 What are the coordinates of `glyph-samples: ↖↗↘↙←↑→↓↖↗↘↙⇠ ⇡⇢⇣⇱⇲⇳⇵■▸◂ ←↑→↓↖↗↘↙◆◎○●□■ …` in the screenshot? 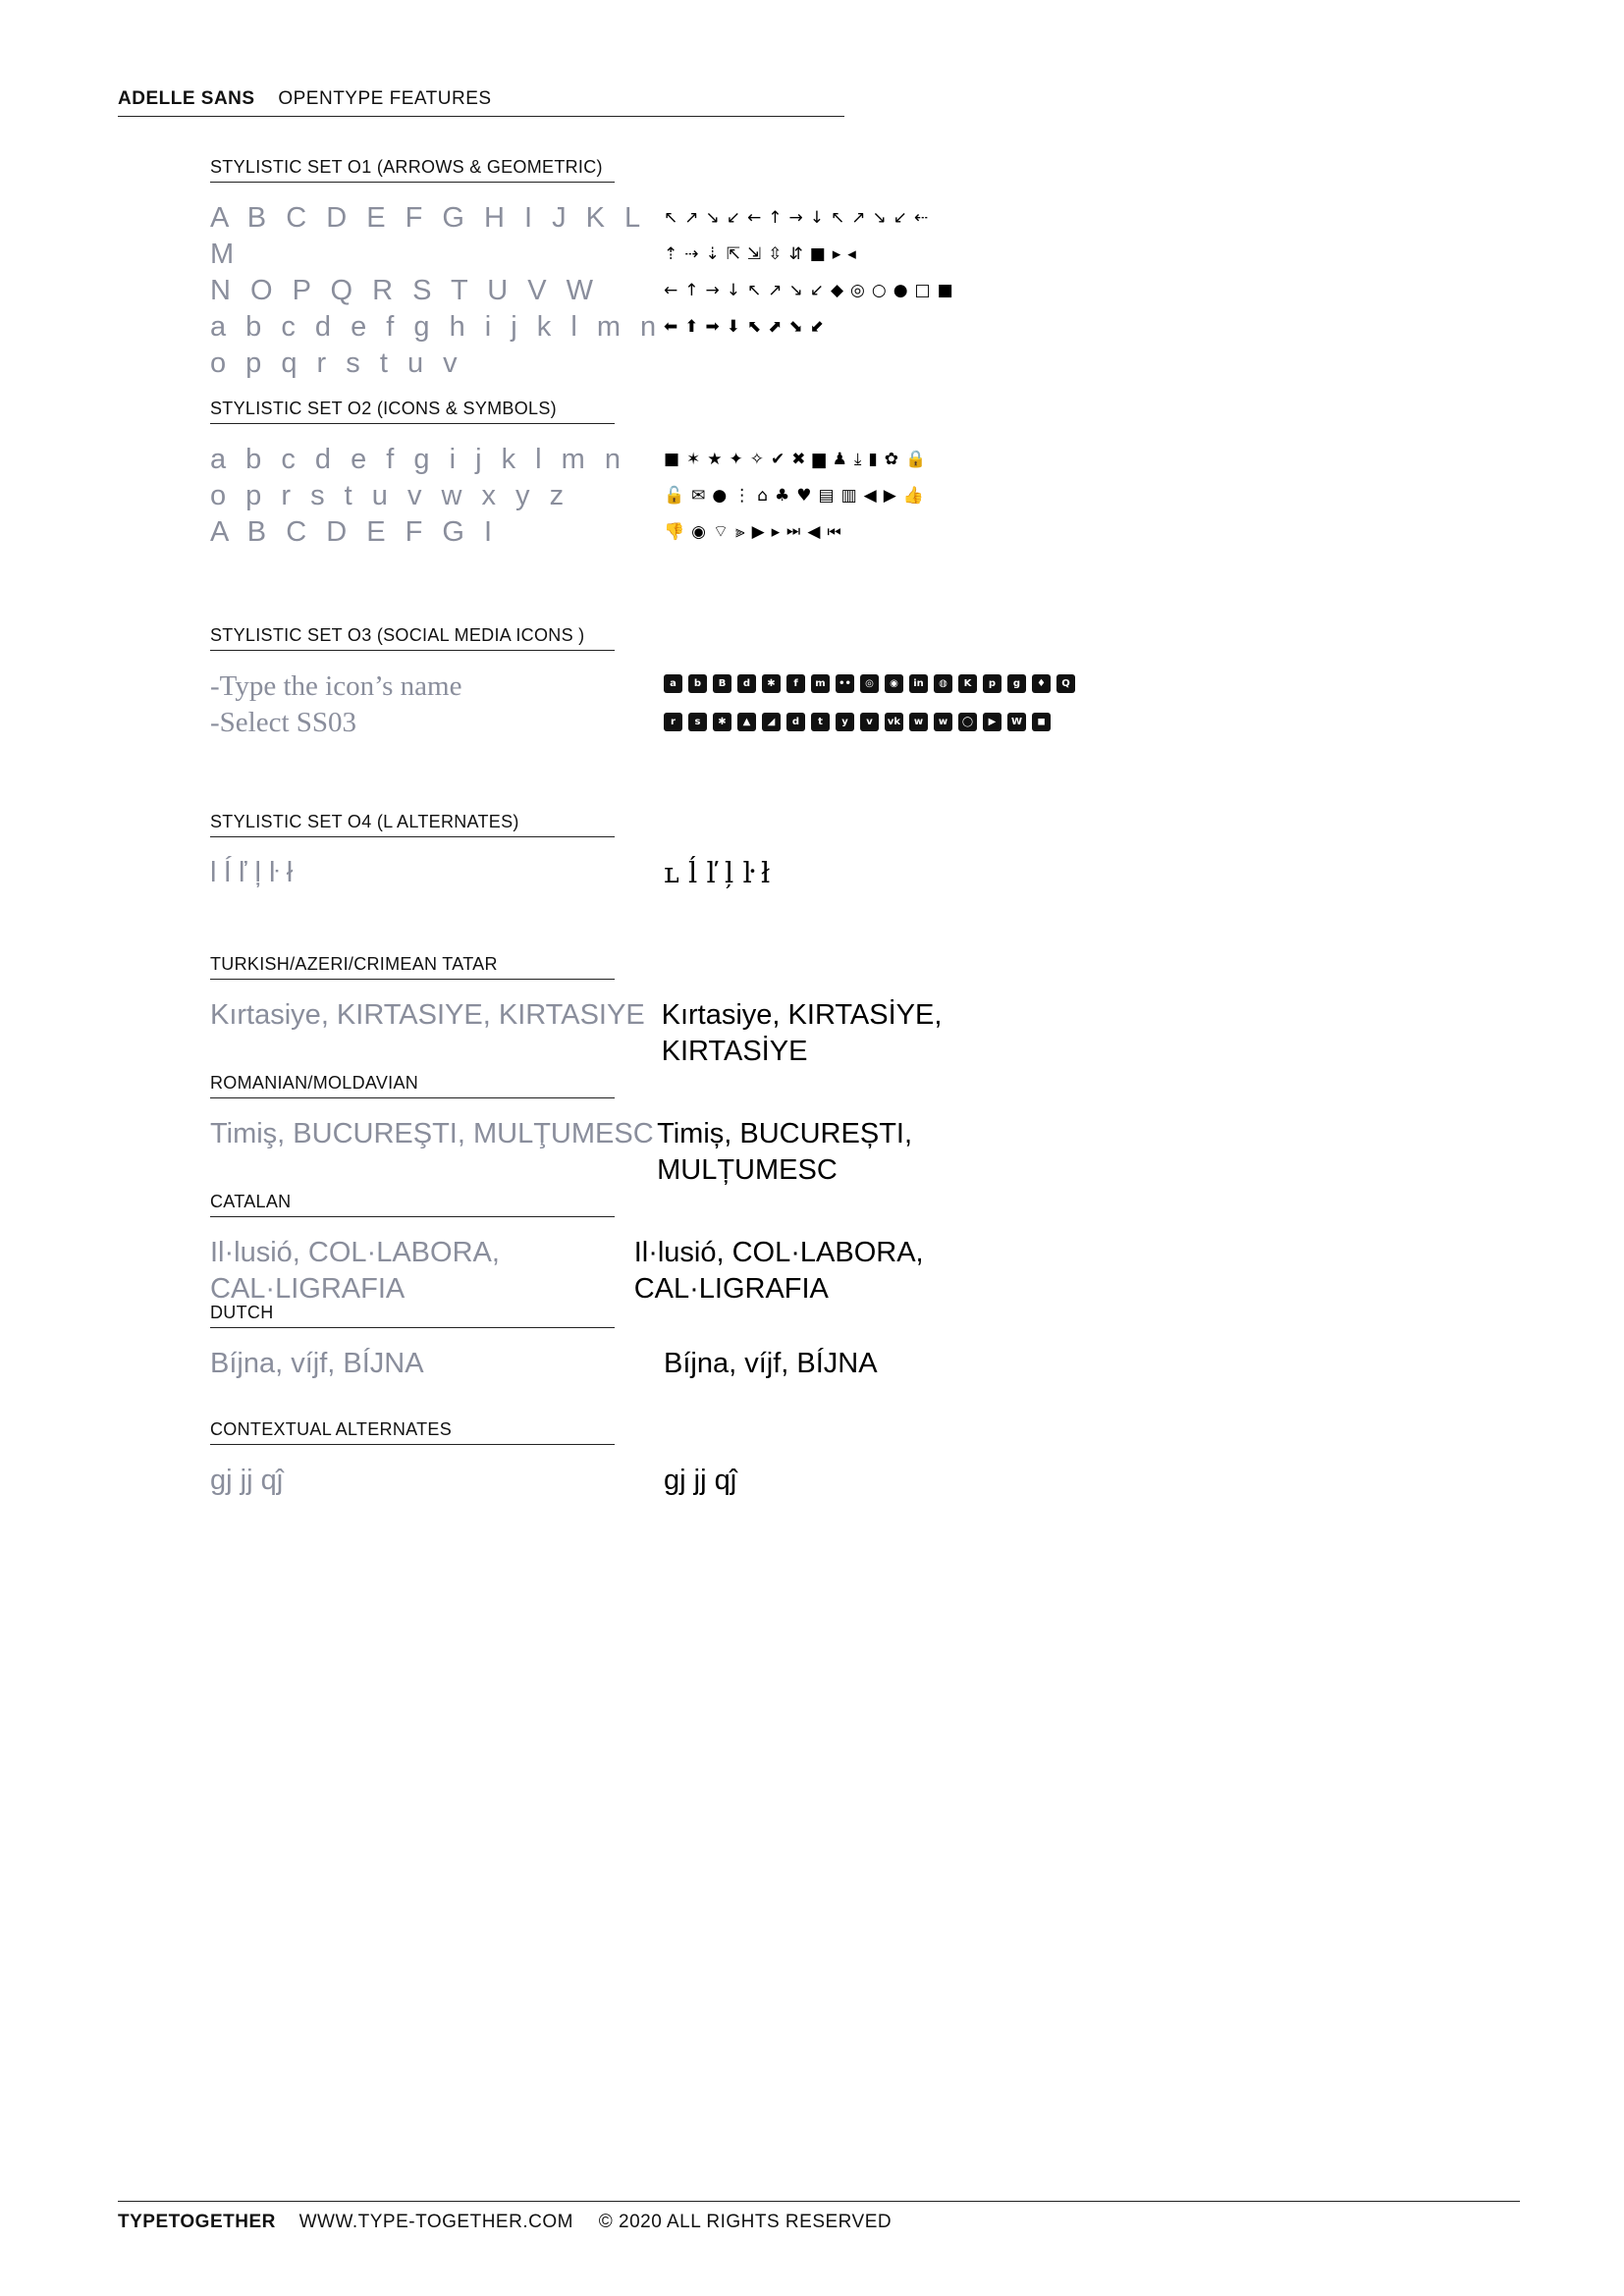 It's located at (812, 291).